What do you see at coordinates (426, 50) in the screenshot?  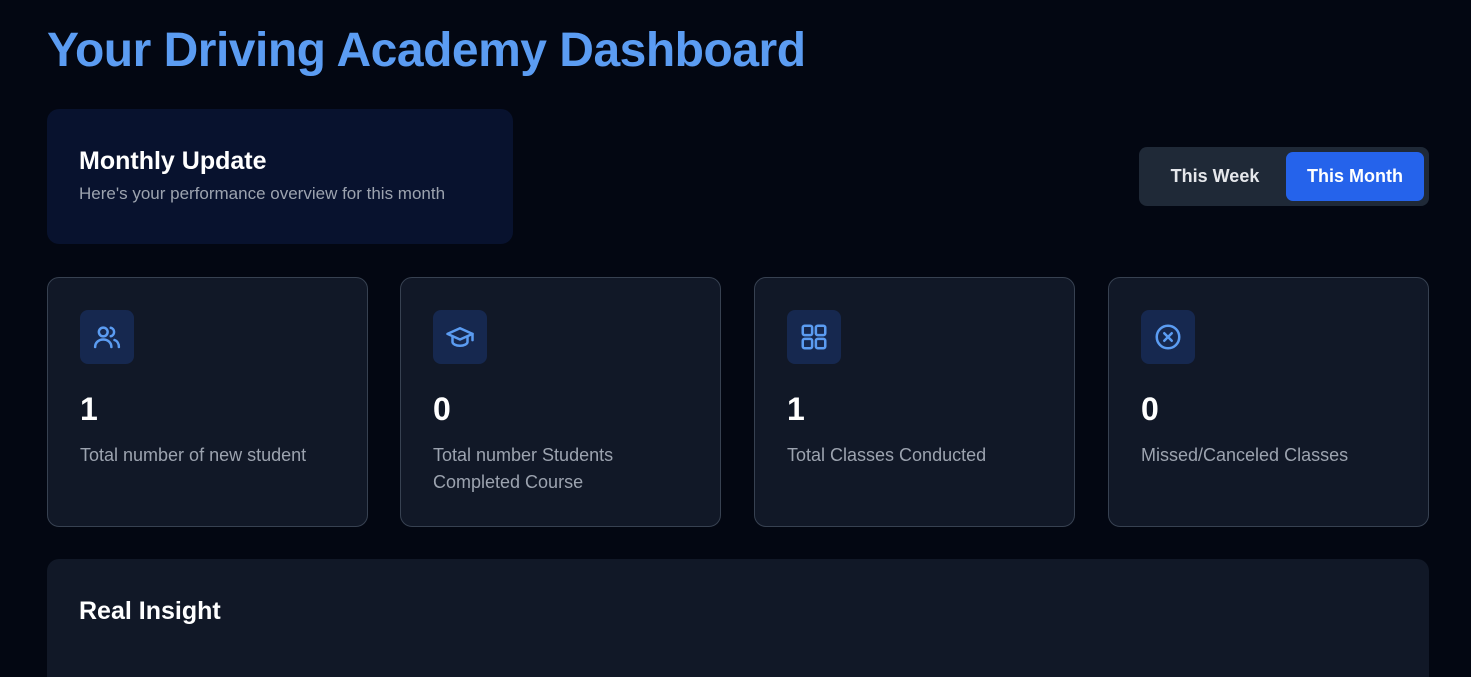 I see `page-title: Your Driving Academy Dashboard` at bounding box center [426, 50].